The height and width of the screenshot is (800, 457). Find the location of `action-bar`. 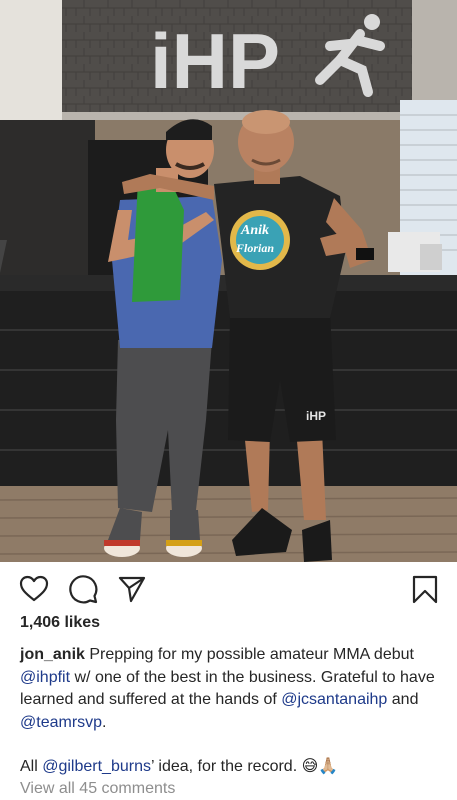

action-bar is located at coordinates (228, 588).